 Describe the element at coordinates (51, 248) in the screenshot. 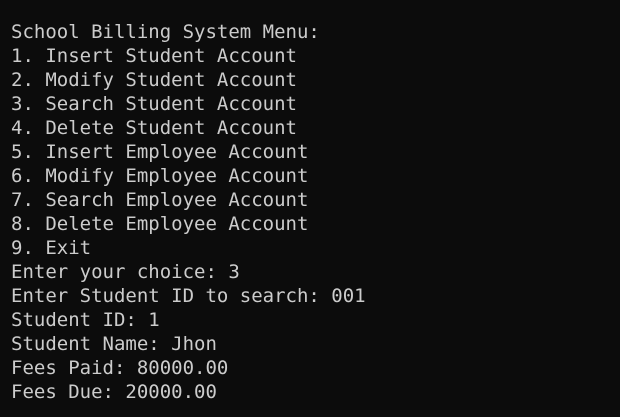

I see `menu-item-exit: 9. Exit` at that location.